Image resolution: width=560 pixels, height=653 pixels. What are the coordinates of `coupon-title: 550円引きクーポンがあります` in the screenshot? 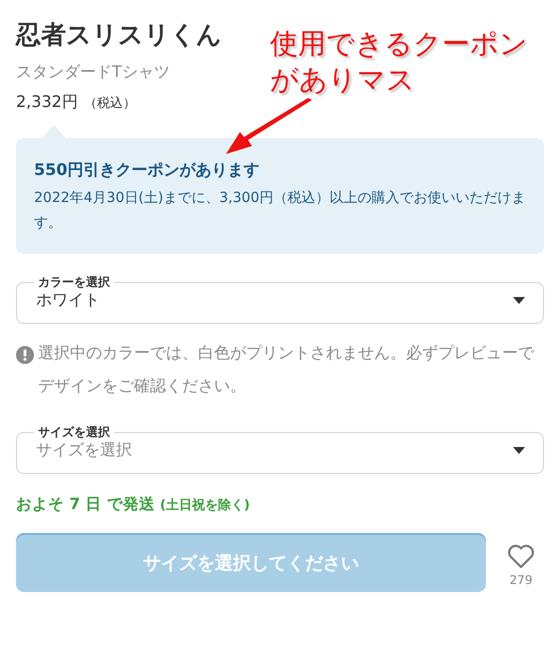 It's located at (147, 170).